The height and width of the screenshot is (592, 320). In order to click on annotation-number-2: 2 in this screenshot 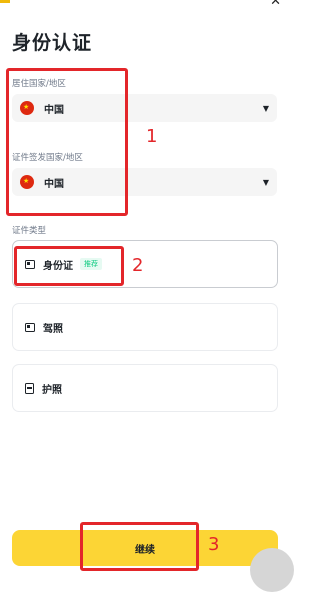, I will do `click(138, 265)`.